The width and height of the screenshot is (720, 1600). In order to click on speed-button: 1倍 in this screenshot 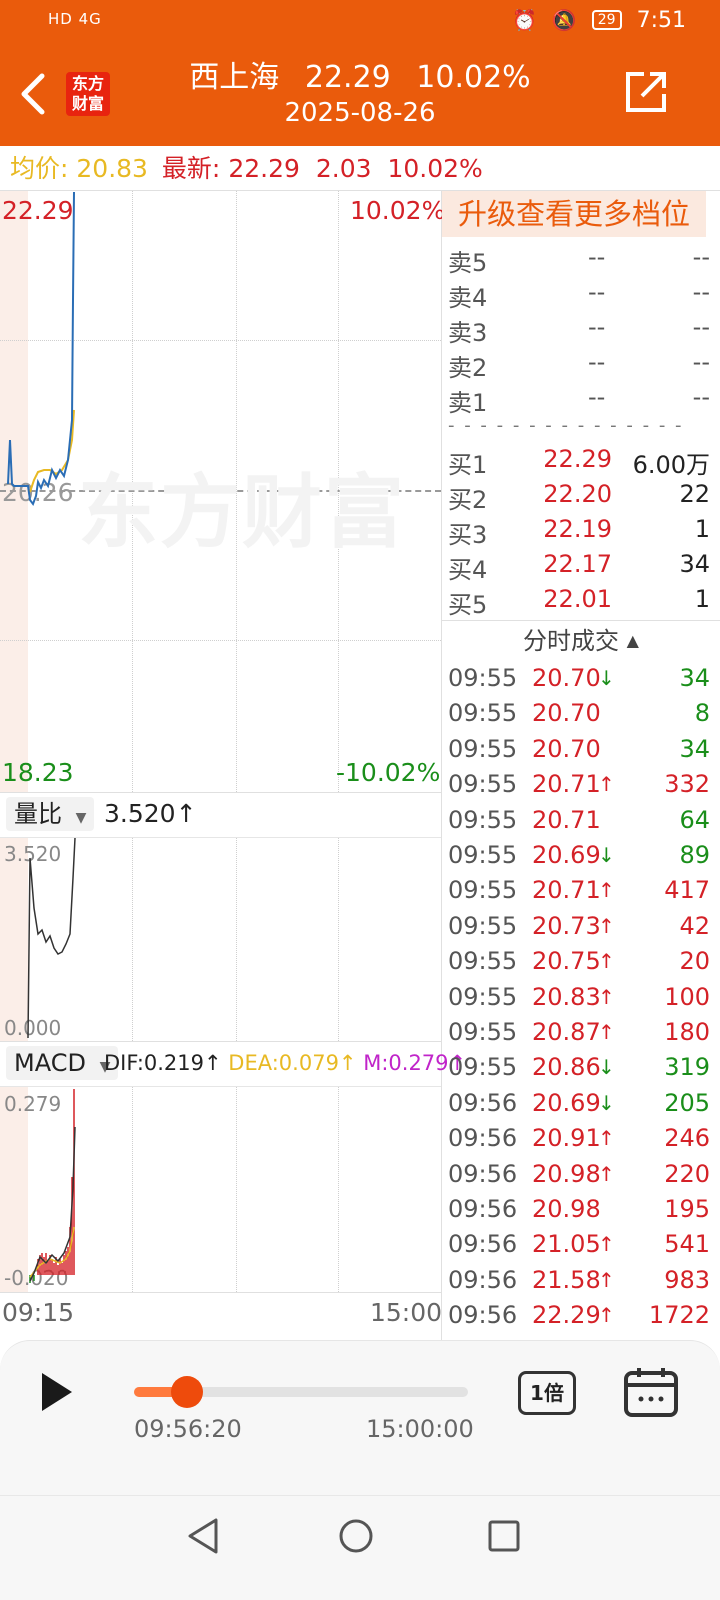, I will do `click(547, 1393)`.